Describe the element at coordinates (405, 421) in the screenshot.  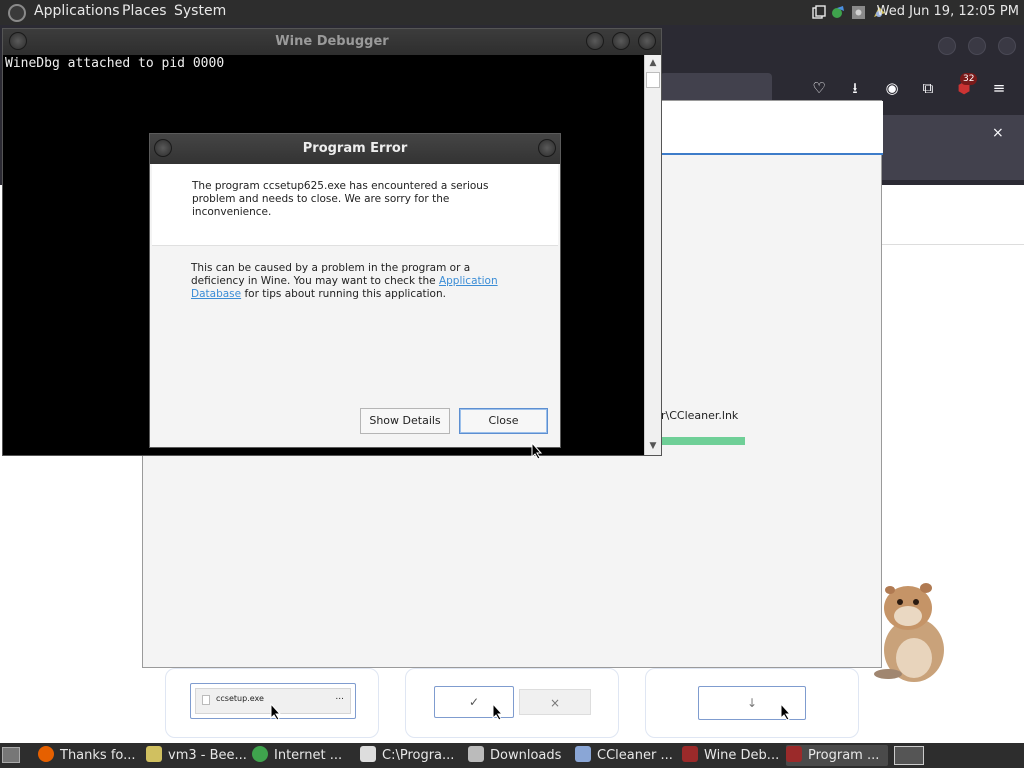
I see `show-details-button: Show Details` at that location.